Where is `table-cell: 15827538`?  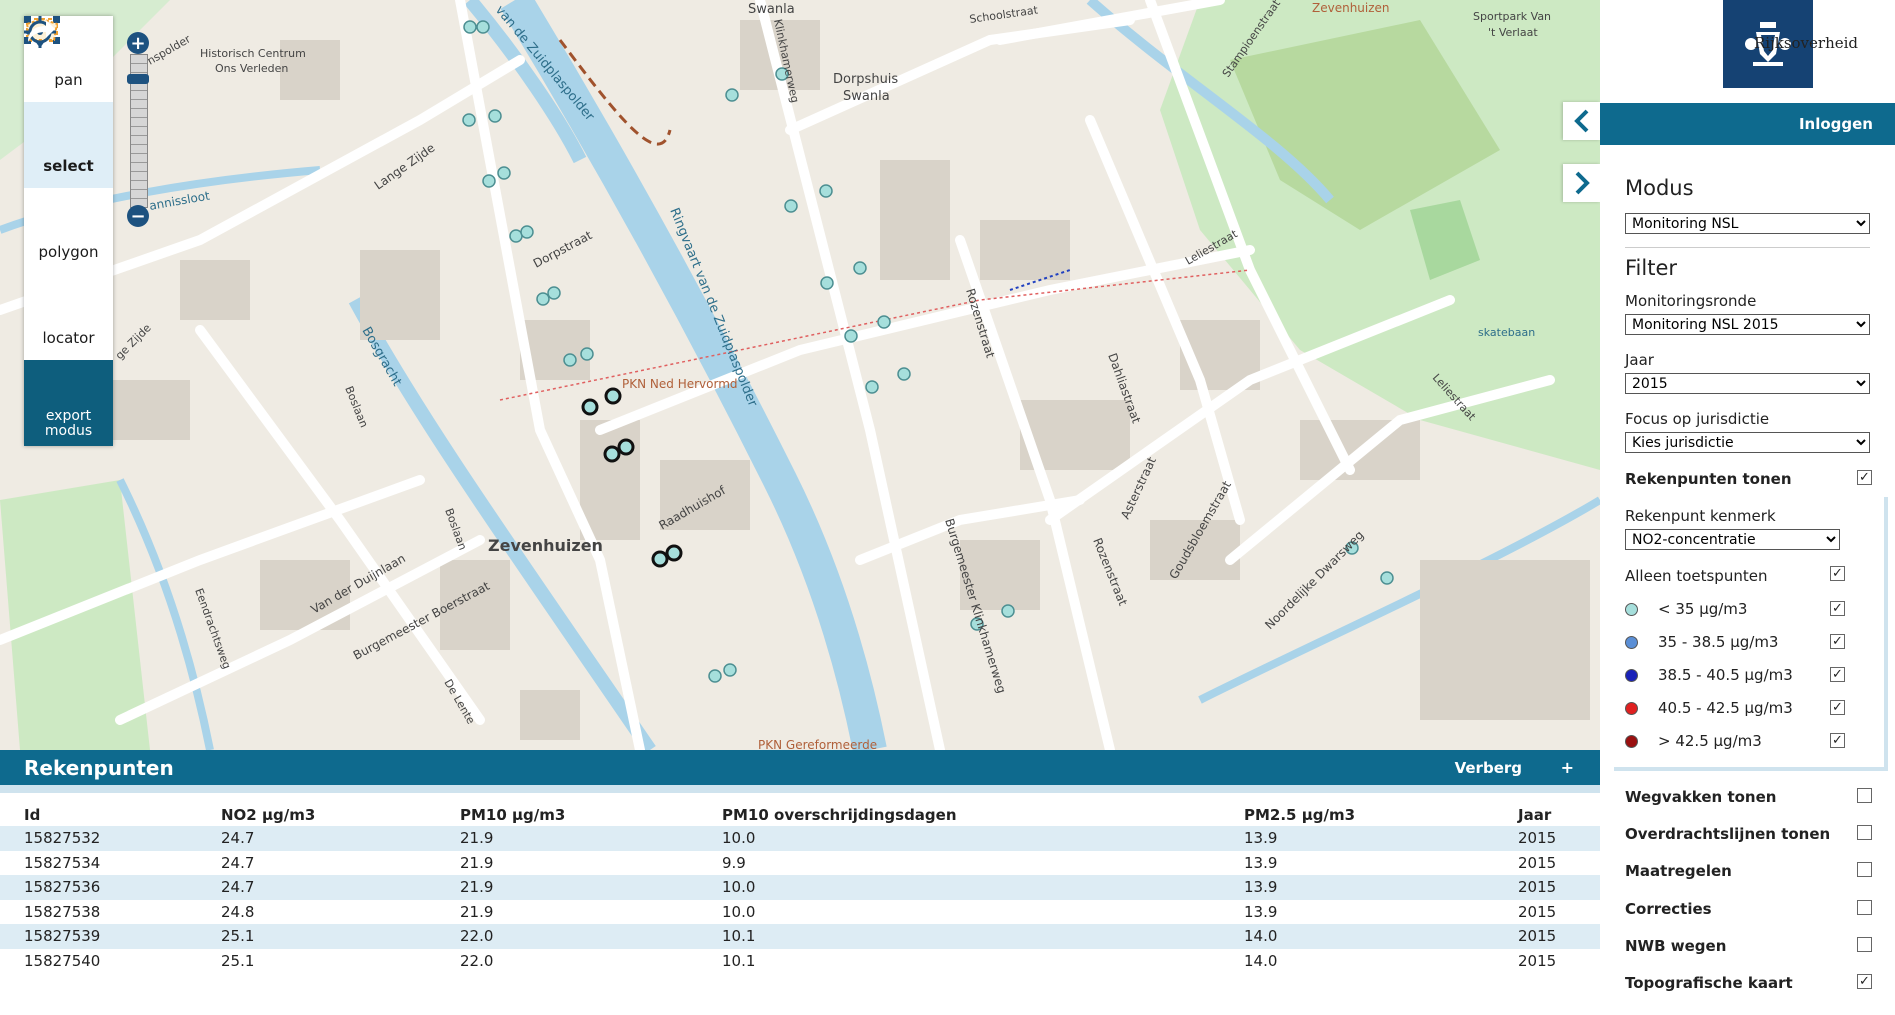 table-cell: 15827538 is located at coordinates (62, 911).